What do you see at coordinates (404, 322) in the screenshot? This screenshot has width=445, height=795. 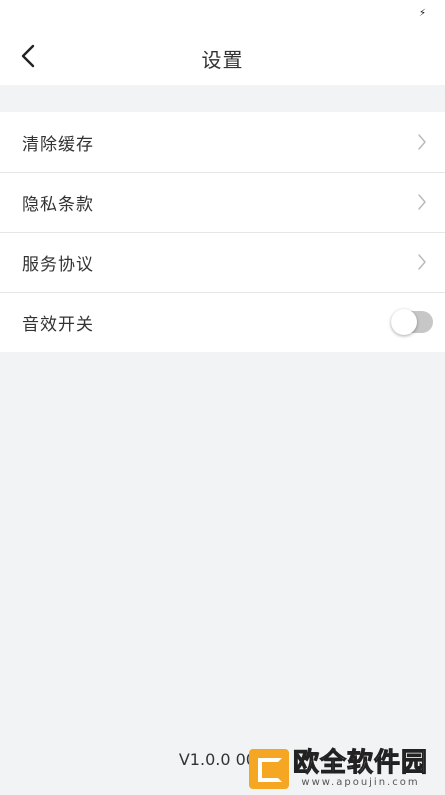 I see `toggle-knob` at bounding box center [404, 322].